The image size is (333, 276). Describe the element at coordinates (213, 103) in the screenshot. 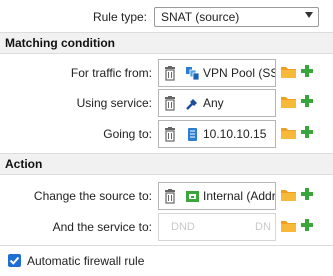

I see `using-service-value: Any` at that location.